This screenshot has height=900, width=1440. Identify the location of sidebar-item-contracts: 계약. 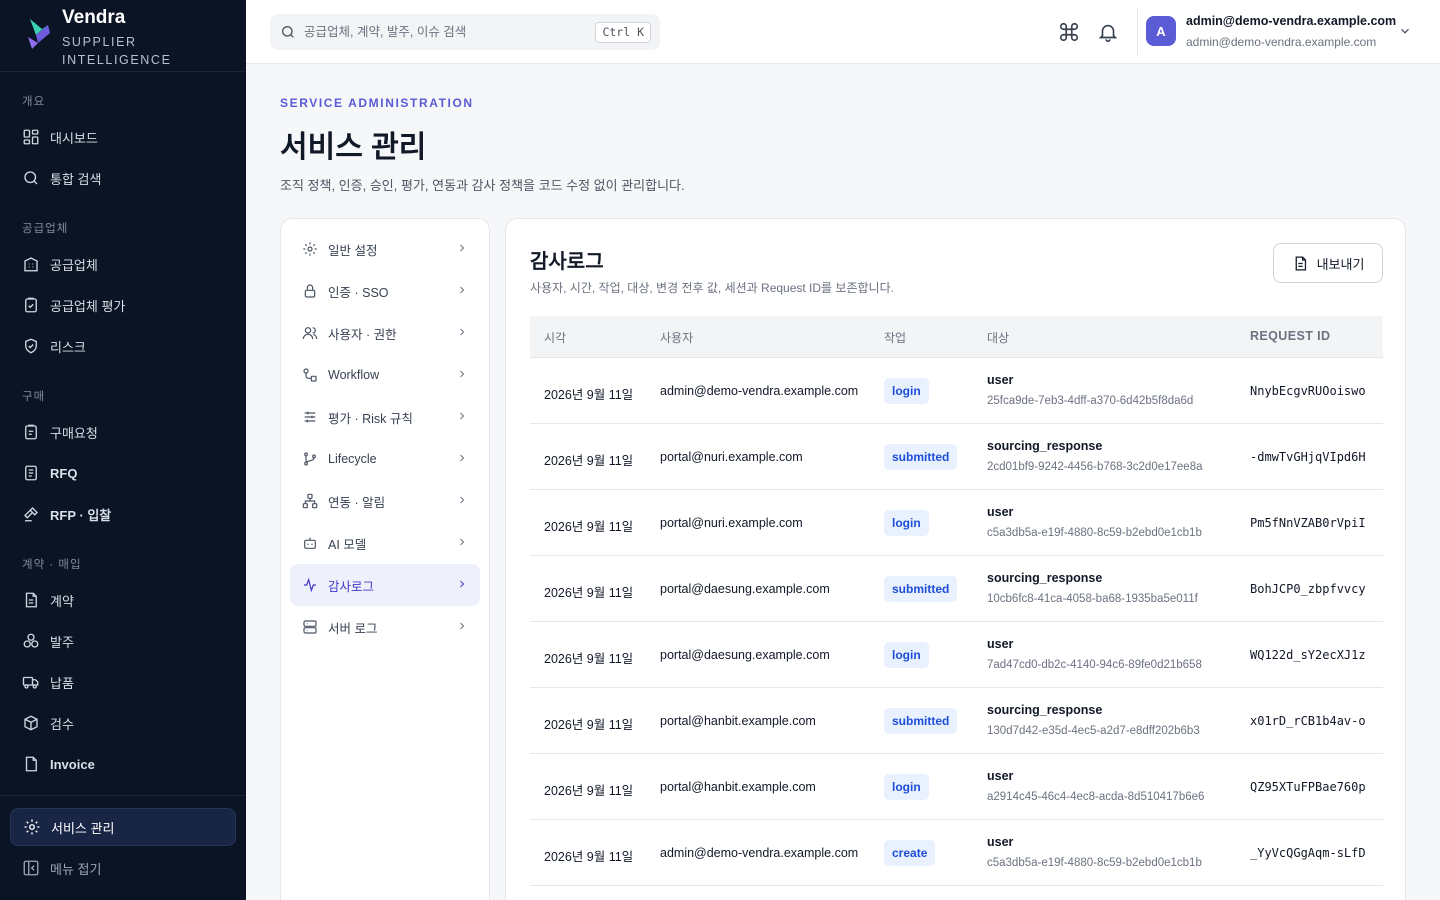
(123, 600).